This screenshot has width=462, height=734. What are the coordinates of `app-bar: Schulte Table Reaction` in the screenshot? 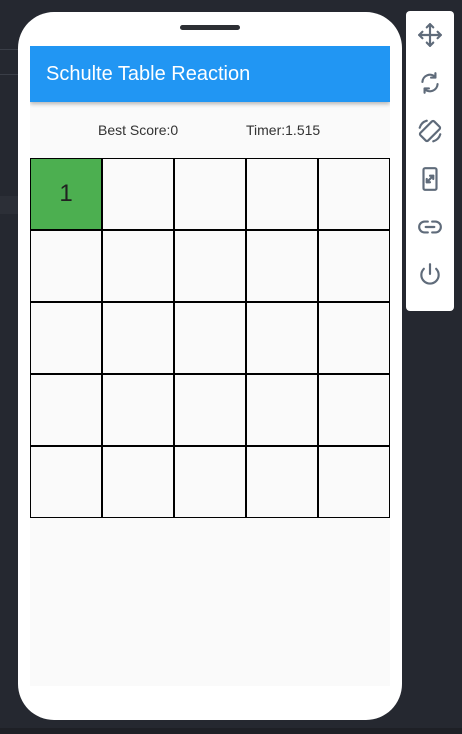 It's located at (210, 74).